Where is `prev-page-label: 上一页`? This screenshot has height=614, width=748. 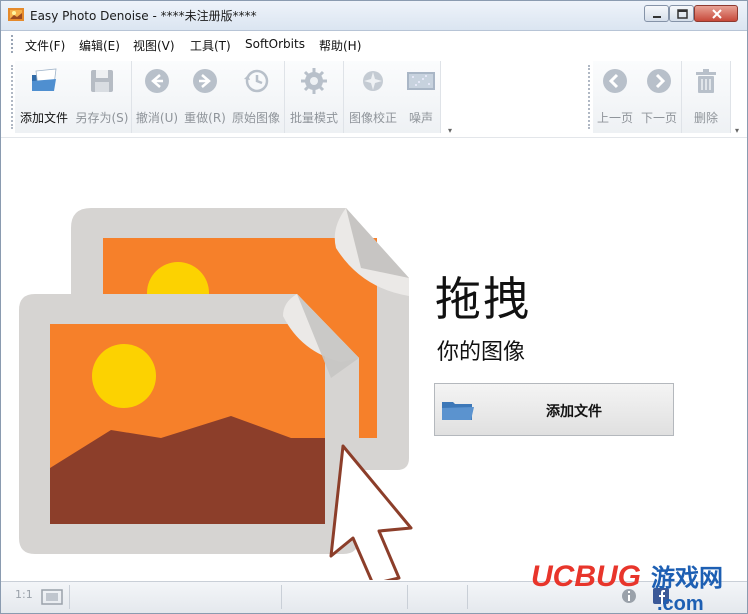
prev-page-label: 上一页 is located at coordinates (614, 118).